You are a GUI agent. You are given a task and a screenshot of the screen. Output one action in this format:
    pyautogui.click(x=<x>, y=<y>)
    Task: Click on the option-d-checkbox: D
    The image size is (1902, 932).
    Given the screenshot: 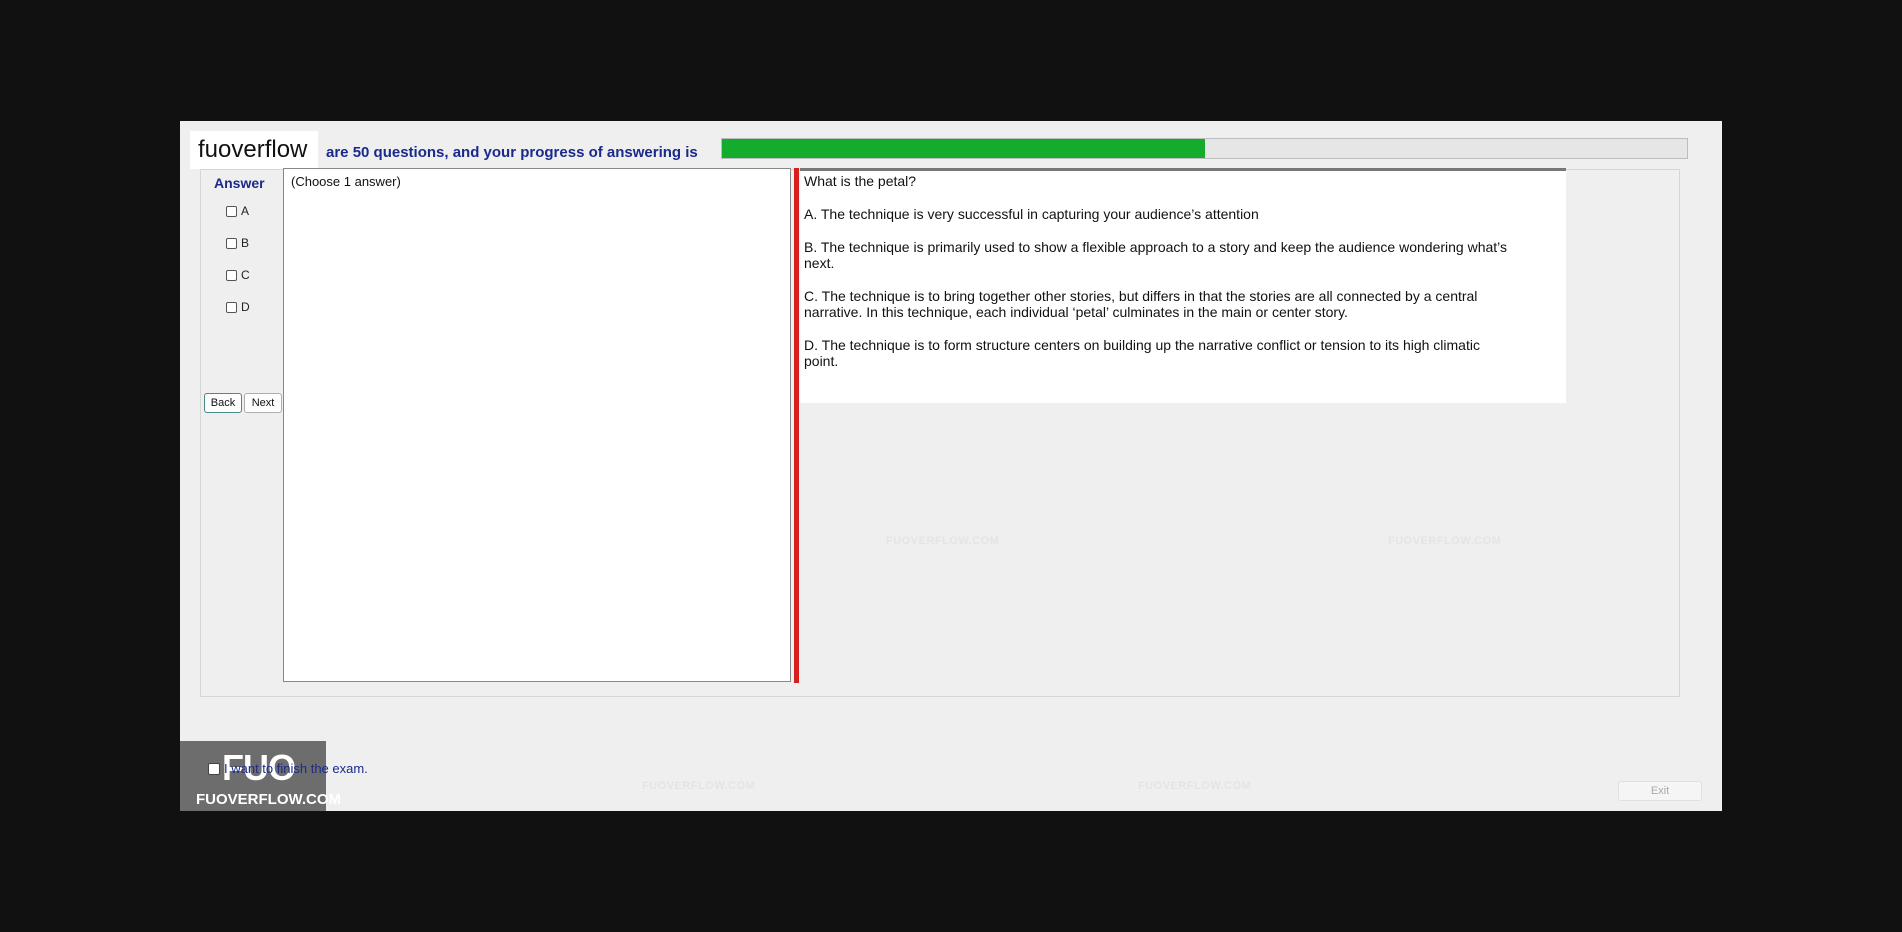 What is the action you would take?
    pyautogui.click(x=238, y=307)
    